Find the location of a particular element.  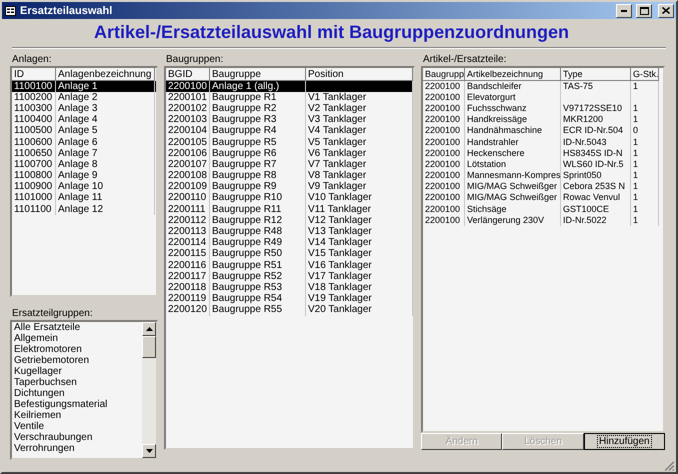

list-item: Dichtungen is located at coordinates (77, 393).